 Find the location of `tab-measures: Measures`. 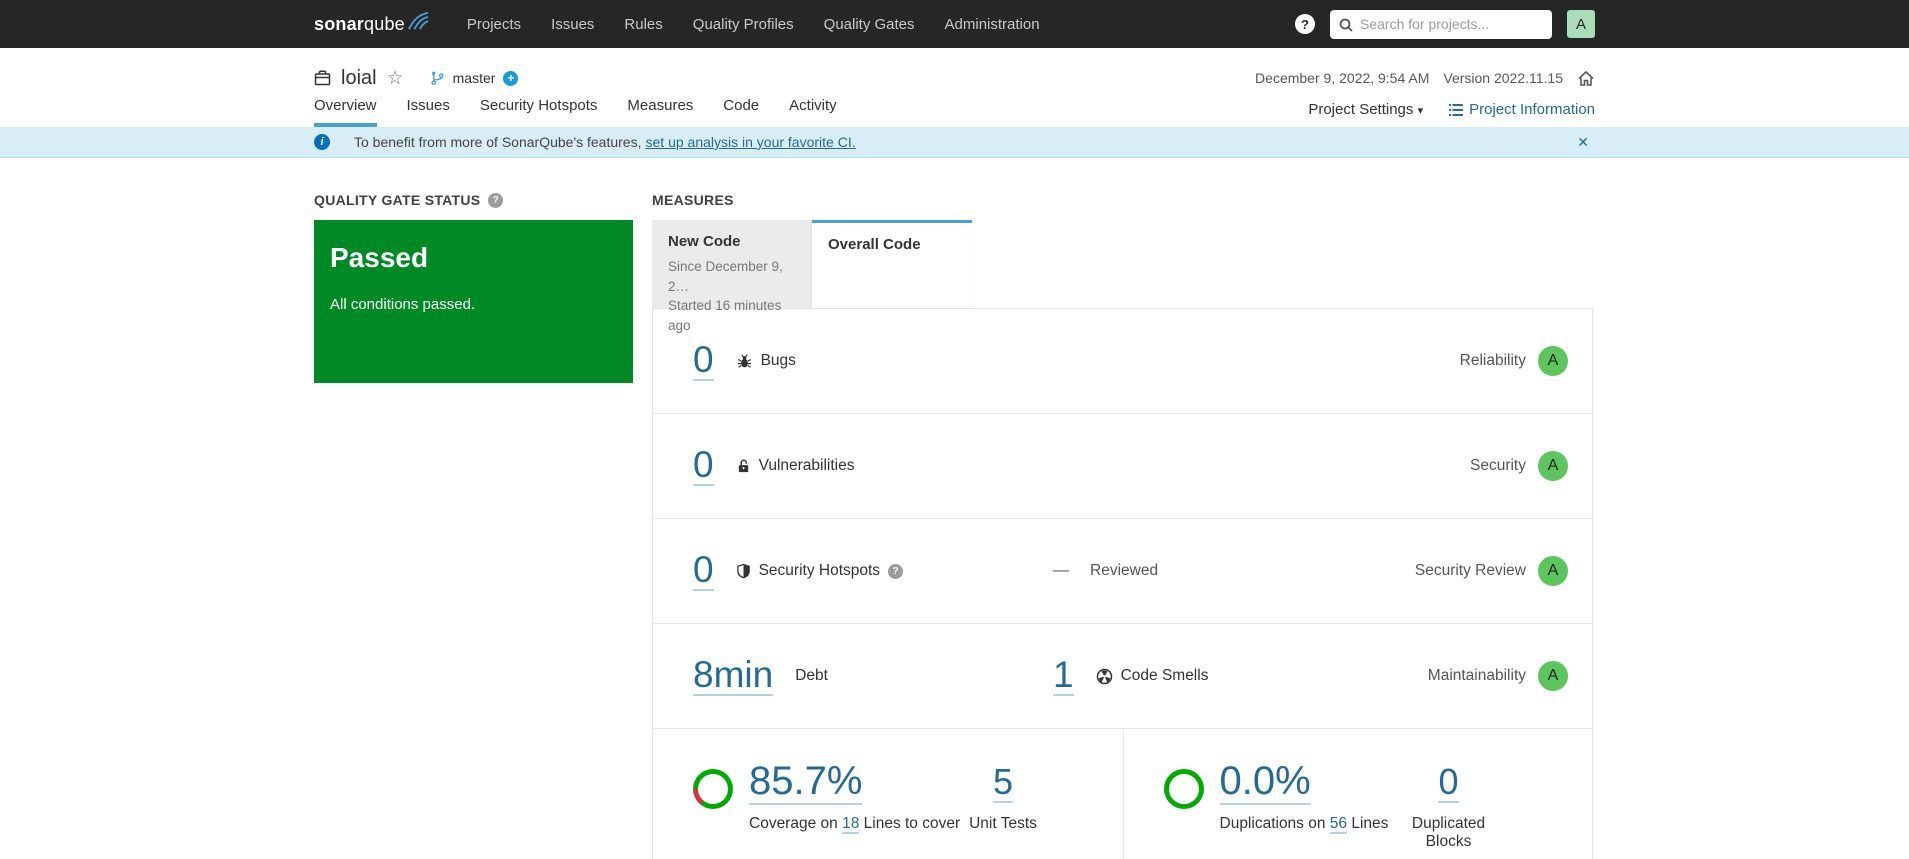

tab-measures: Measures is located at coordinates (660, 112).